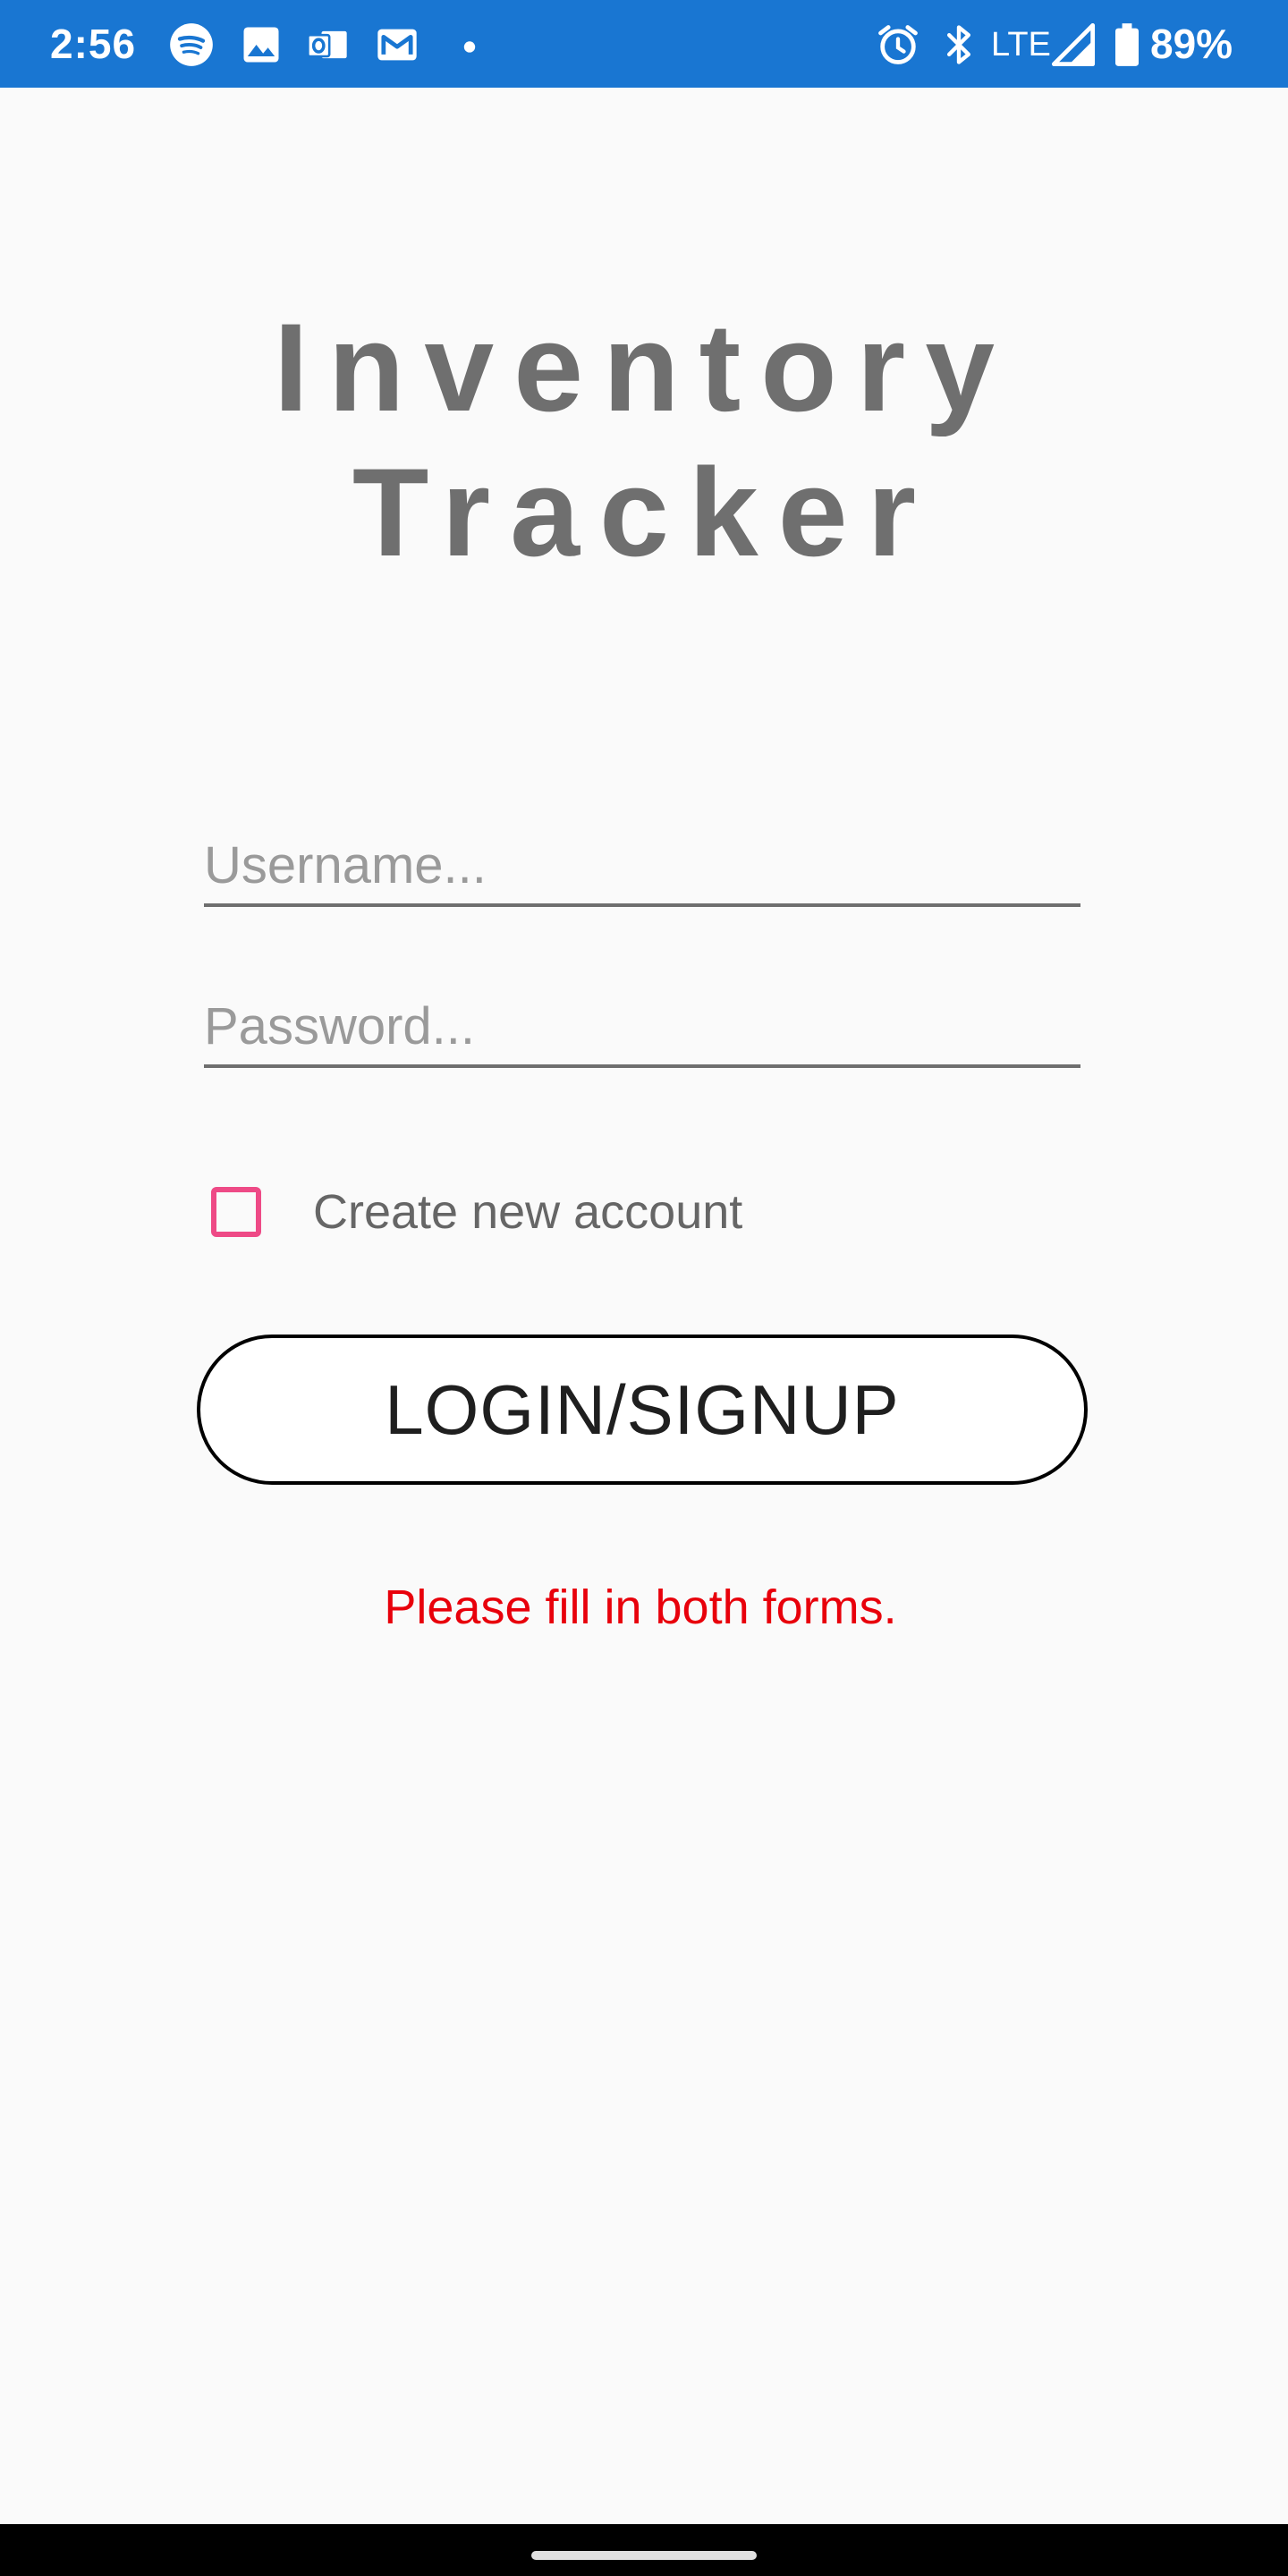 The height and width of the screenshot is (2576, 1288). Describe the element at coordinates (959, 44) in the screenshot. I see `bluetooth-icon` at that location.